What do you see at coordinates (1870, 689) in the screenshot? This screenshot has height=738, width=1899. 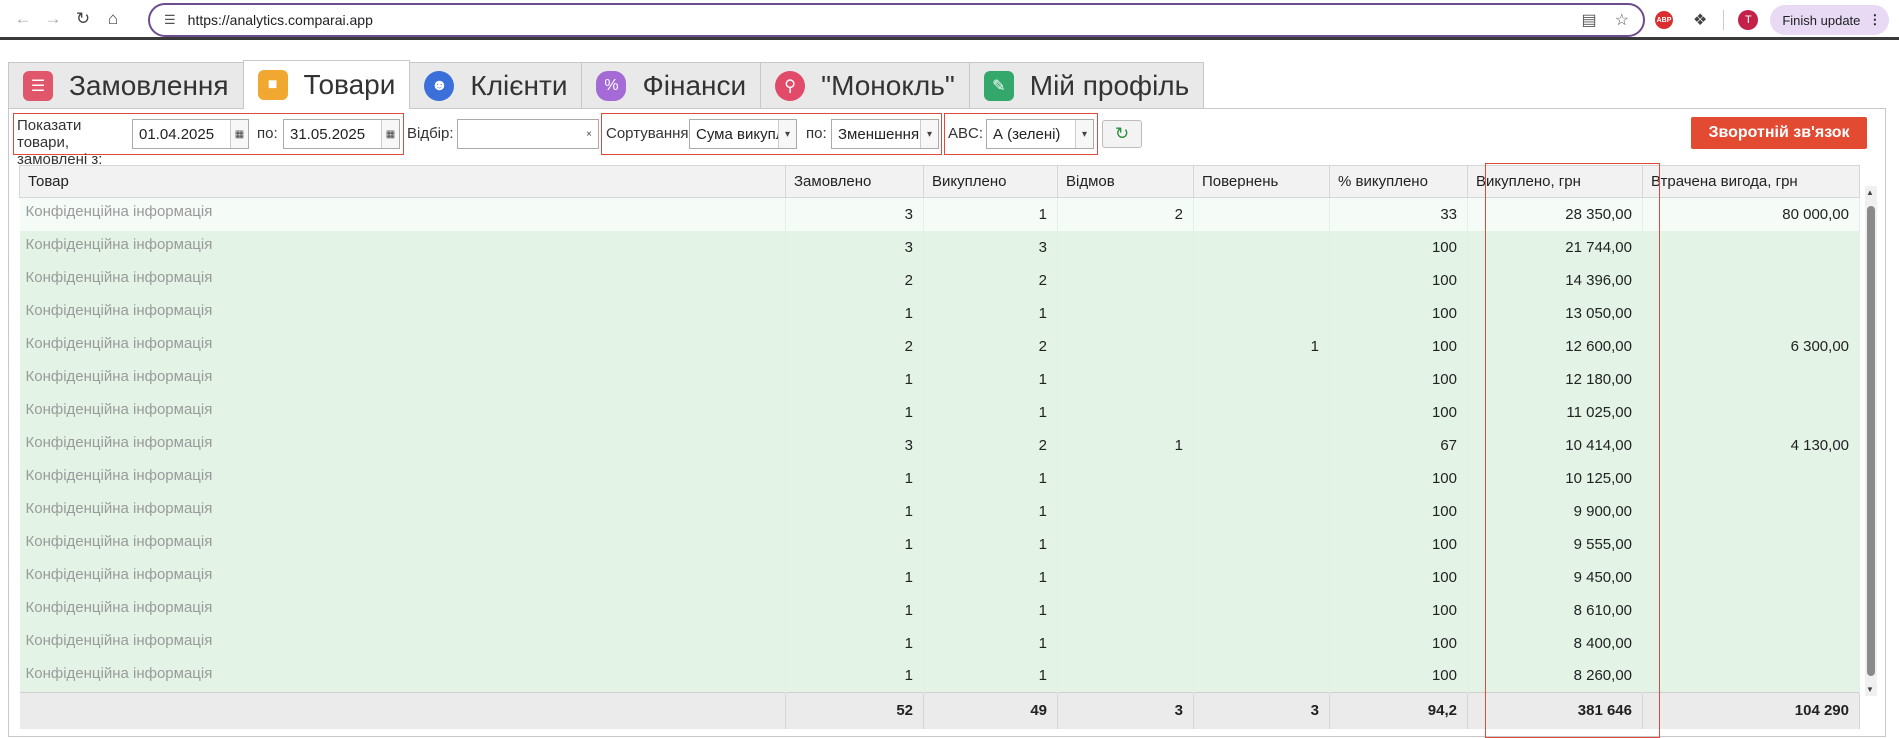 I see `scroll-down-icon: ▼` at bounding box center [1870, 689].